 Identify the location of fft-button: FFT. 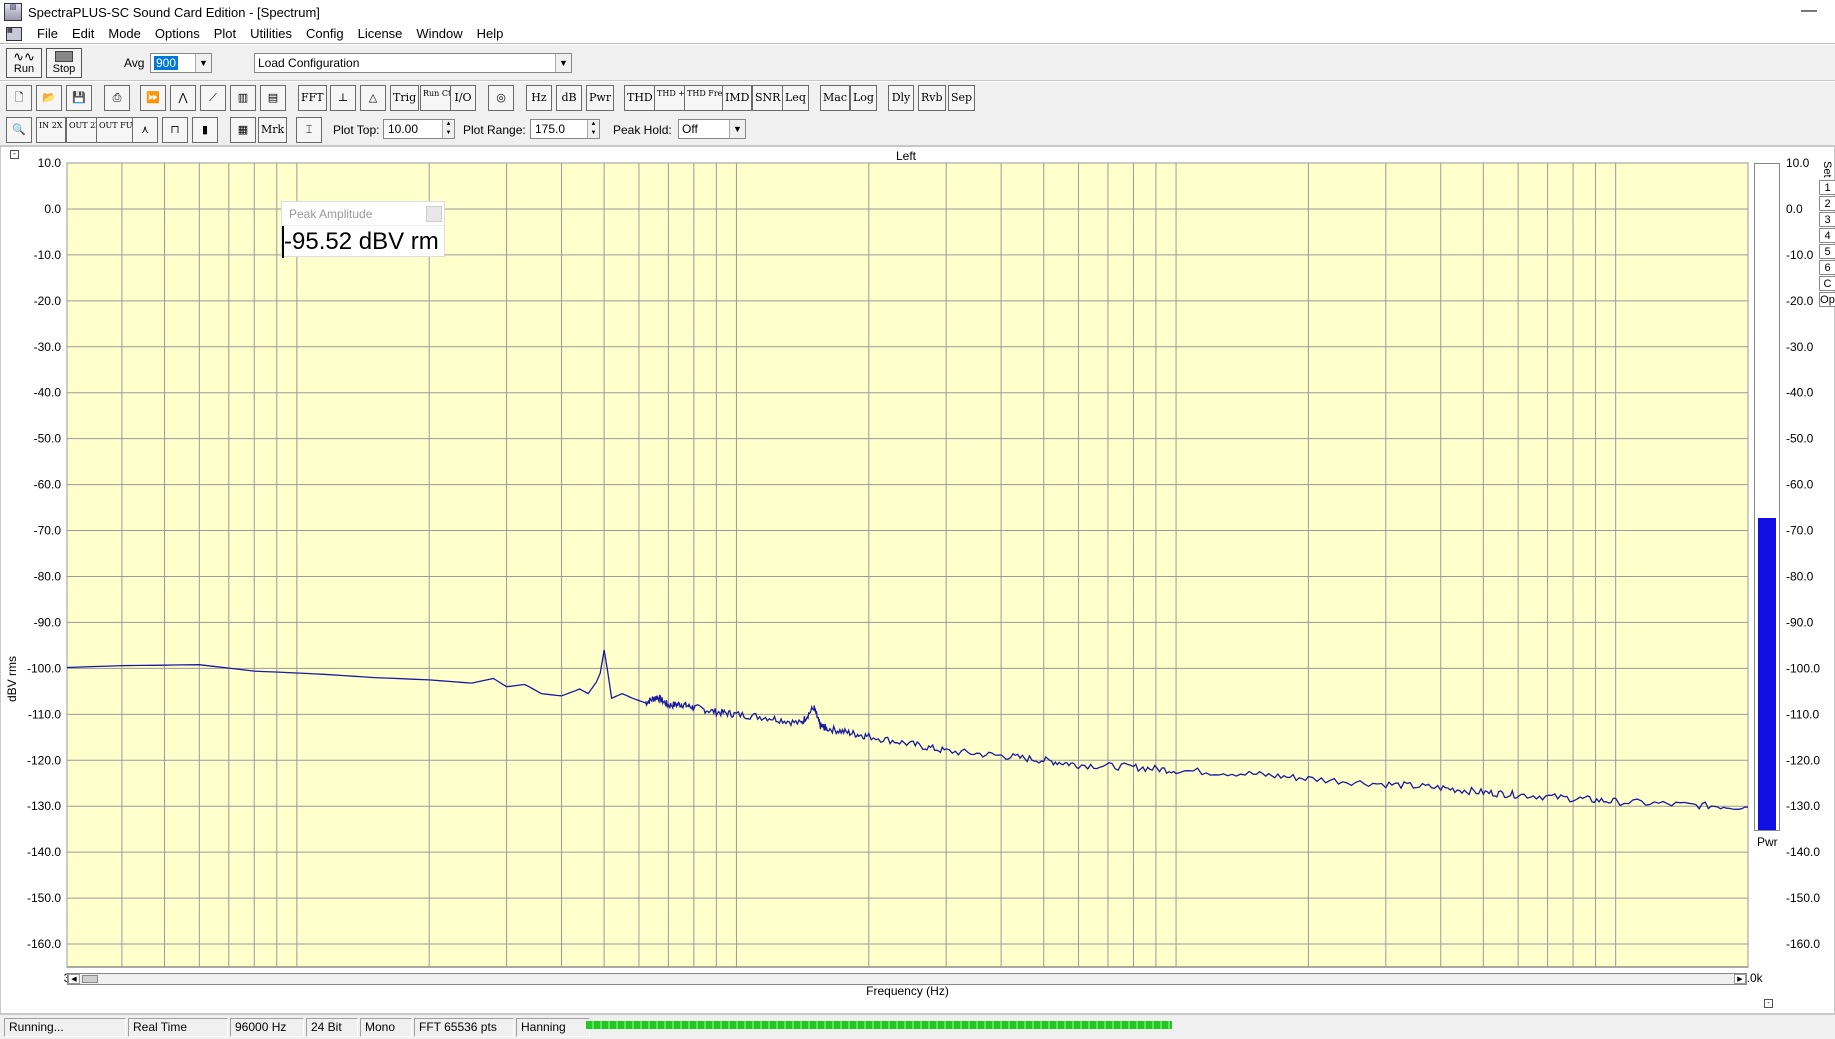
(312, 98).